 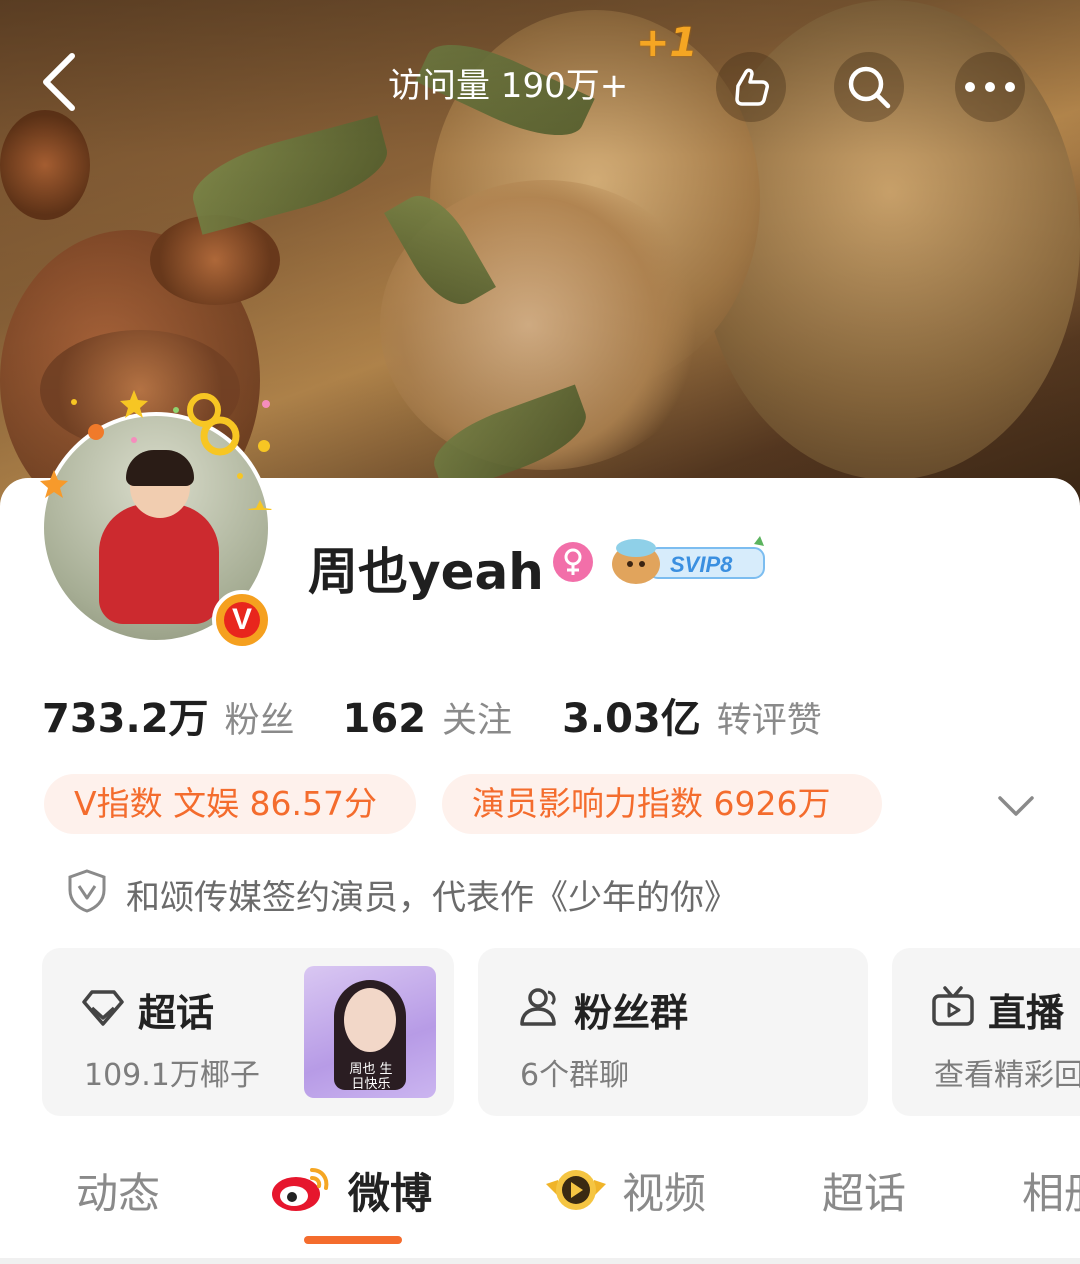 What do you see at coordinates (1051, 1190) in the screenshot?
I see `tab-album: 相册` at bounding box center [1051, 1190].